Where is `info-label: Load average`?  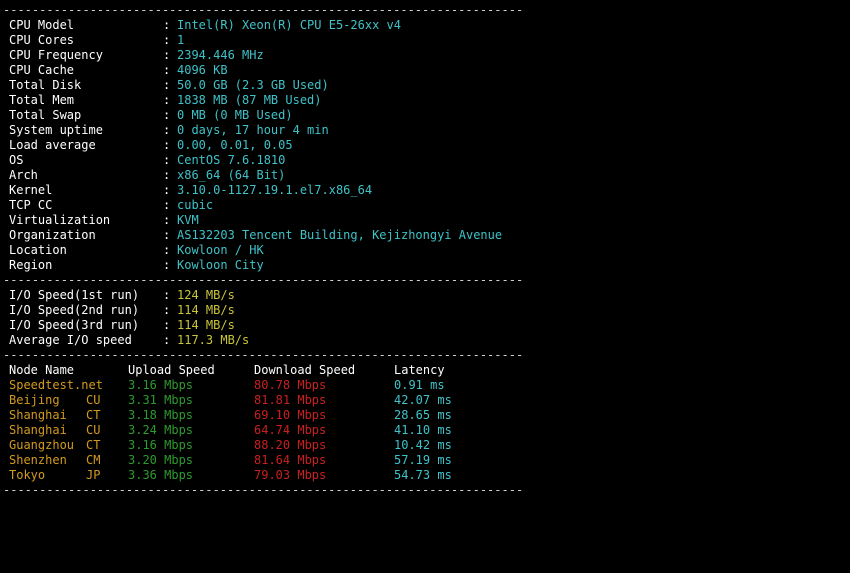 info-label: Load average is located at coordinates (52, 145).